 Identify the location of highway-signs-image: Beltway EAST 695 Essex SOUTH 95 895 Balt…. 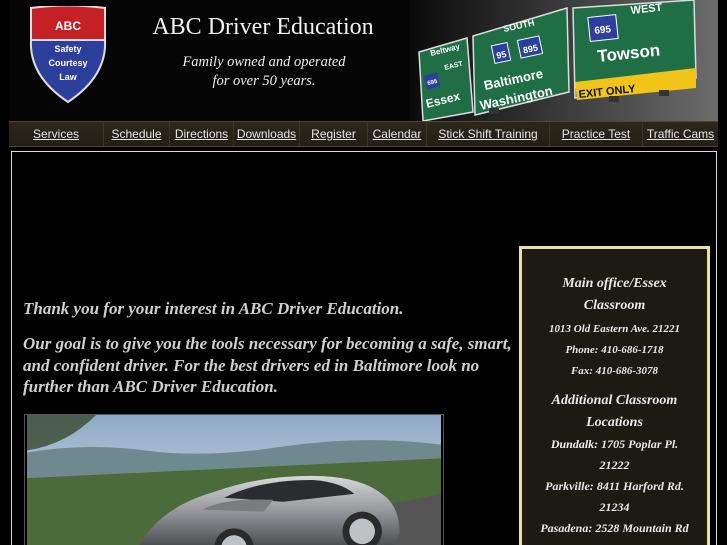
(563, 60).